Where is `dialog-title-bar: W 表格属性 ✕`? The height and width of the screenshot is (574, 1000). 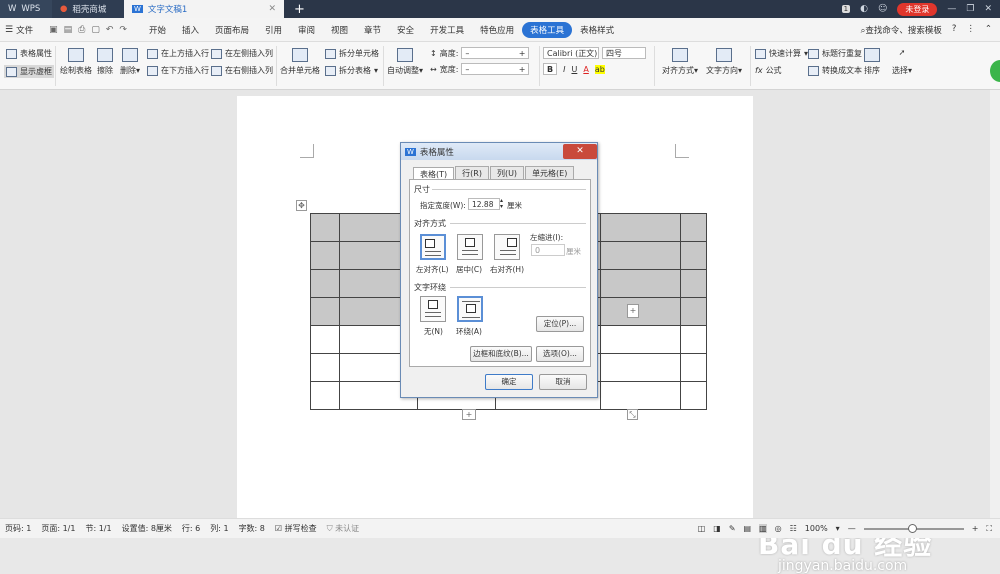 dialog-title-bar: W 表格属性 ✕ is located at coordinates (499, 151).